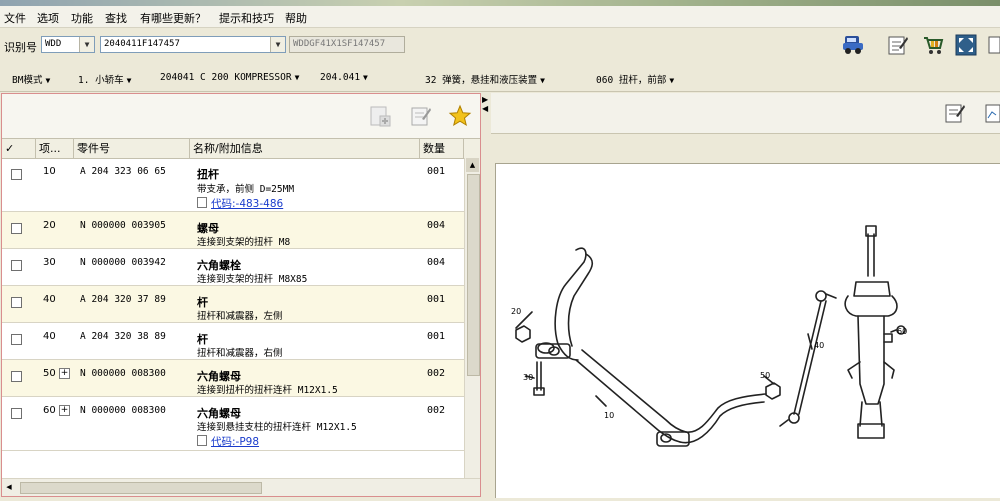  Describe the element at coordinates (933, 45) in the screenshot. I see `cart-icon` at that location.